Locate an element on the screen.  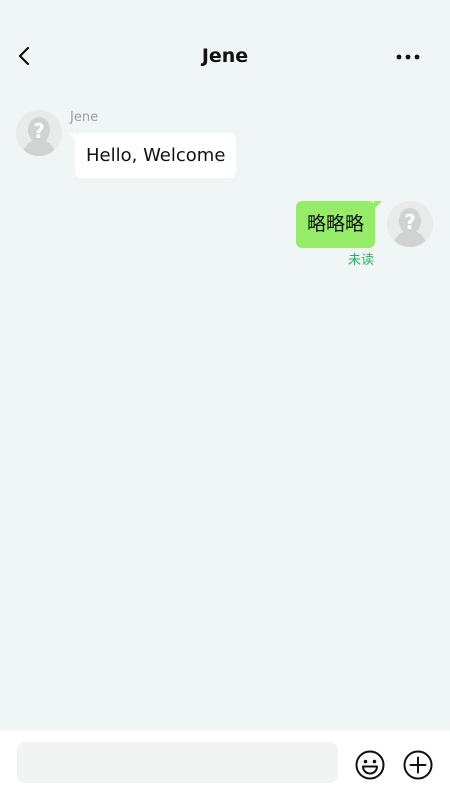
plus-circle-icon is located at coordinates (418, 765).